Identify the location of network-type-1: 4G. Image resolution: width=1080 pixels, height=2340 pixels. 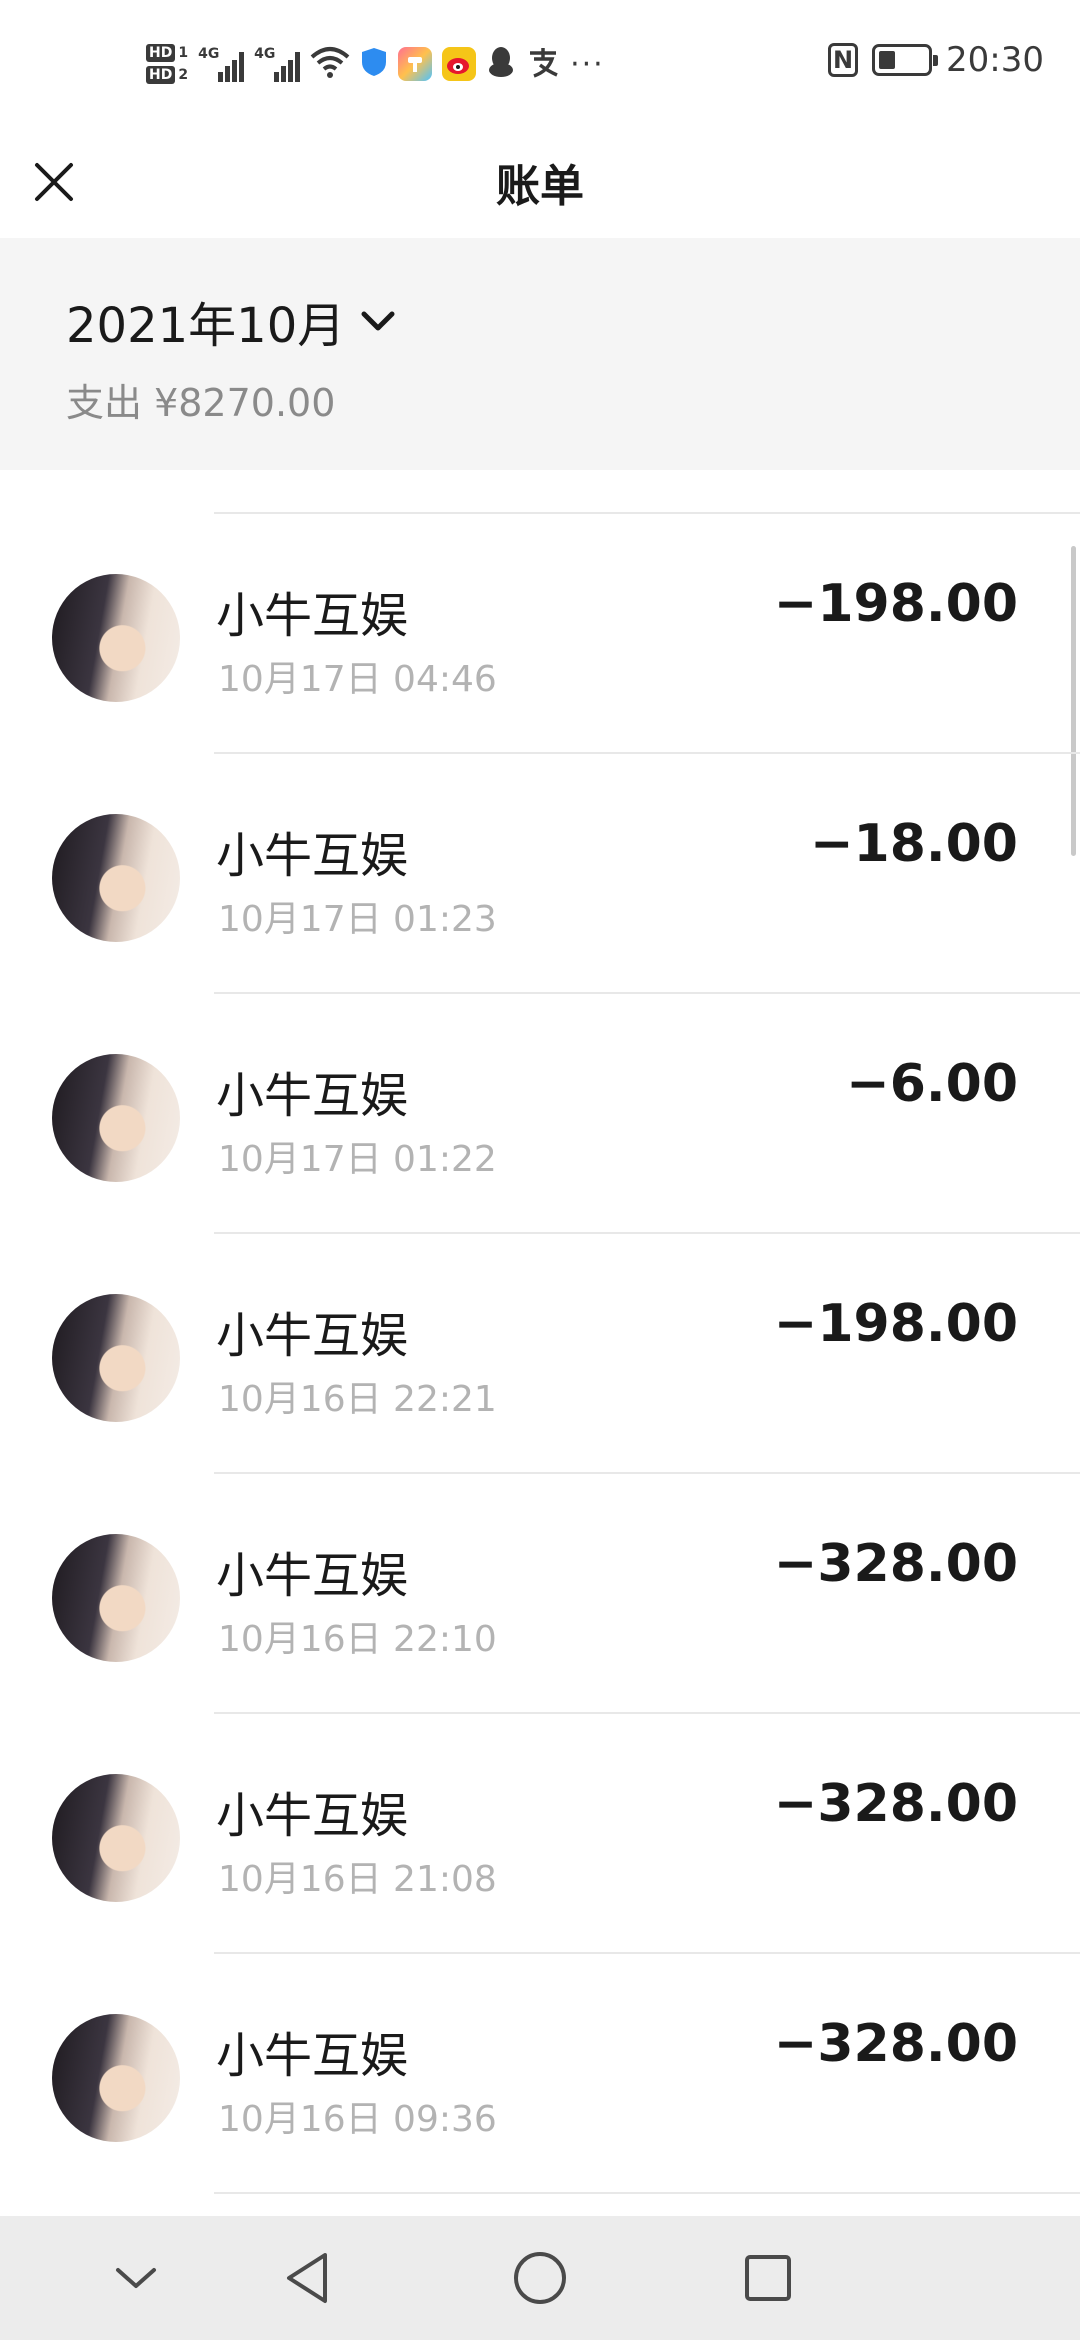
(209, 54).